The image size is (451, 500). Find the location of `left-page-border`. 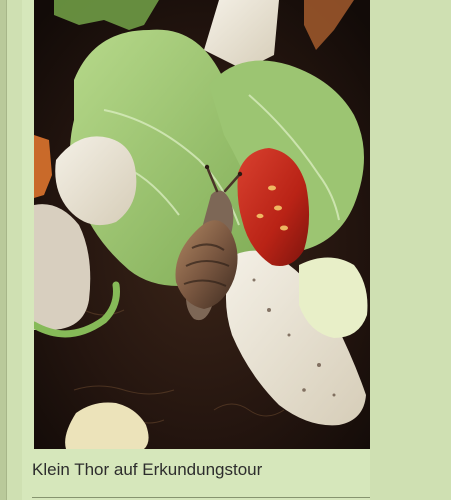

left-page-border is located at coordinates (3, 250).